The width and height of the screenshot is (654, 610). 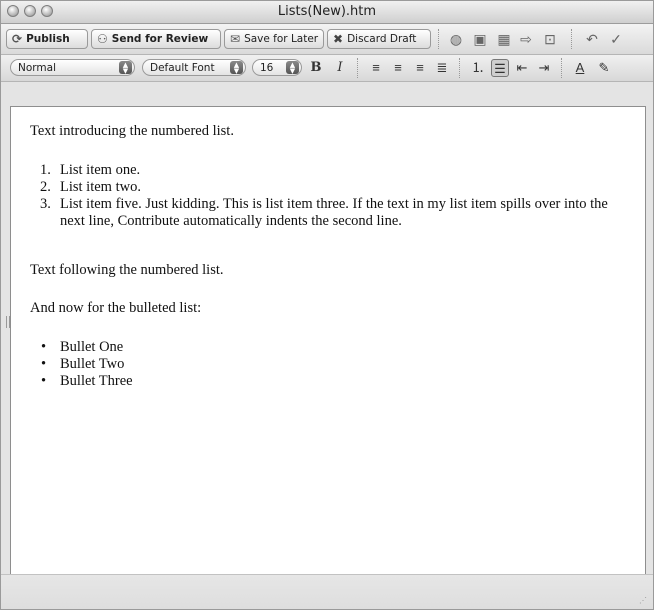 What do you see at coordinates (235, 39) in the screenshot?
I see `save-later-icon: ✉` at bounding box center [235, 39].